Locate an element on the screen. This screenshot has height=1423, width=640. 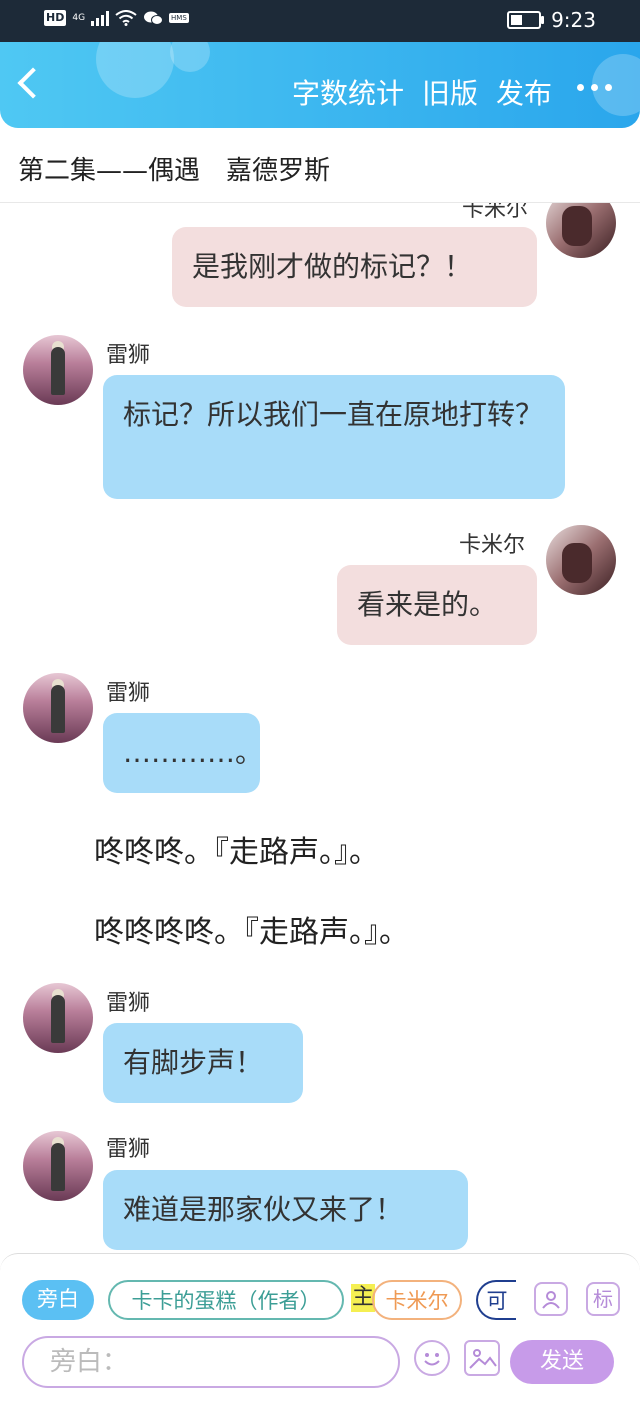
word-count-button: 字数统计 is located at coordinates (348, 92).